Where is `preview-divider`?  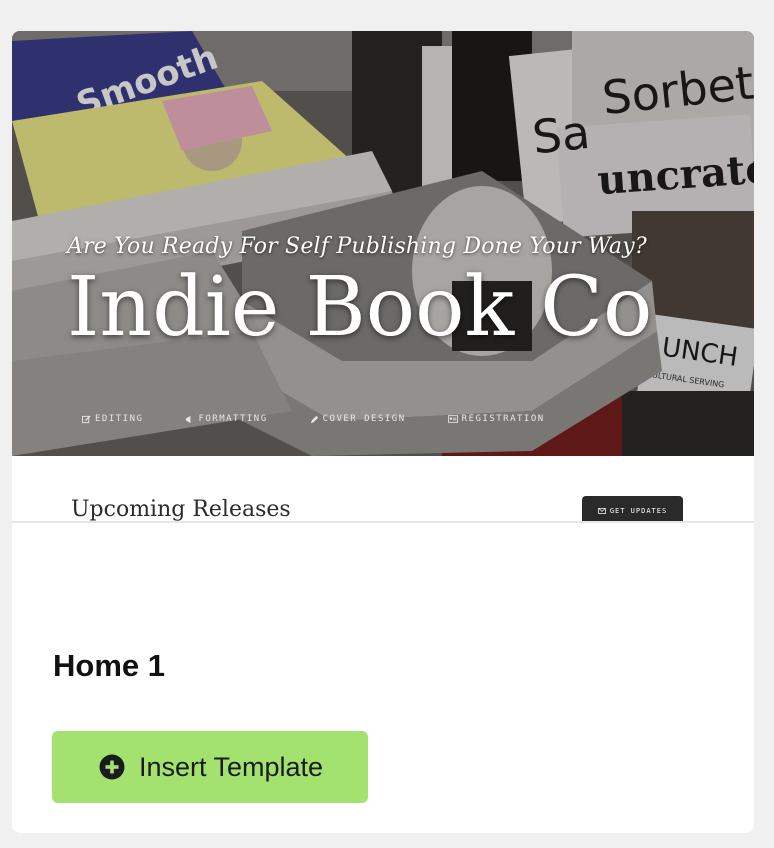 preview-divider is located at coordinates (383, 522).